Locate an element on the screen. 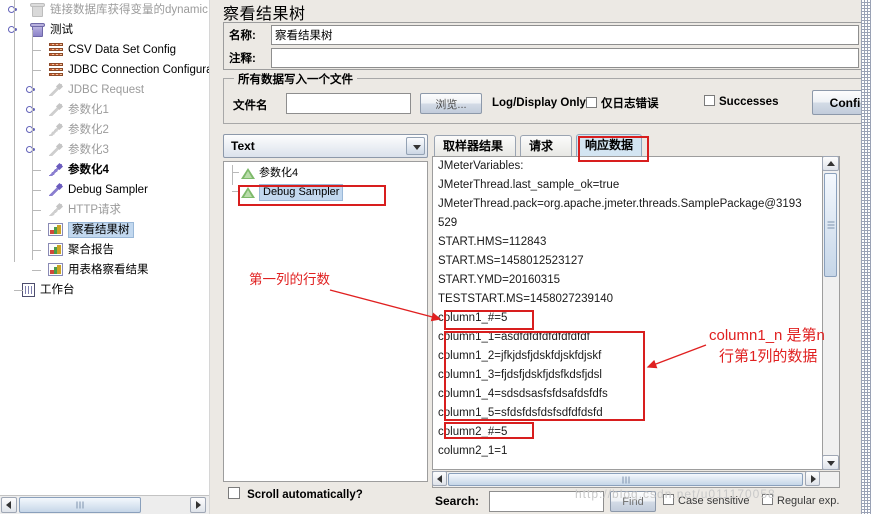 The width and height of the screenshot is (871, 514). response-scroll-down-button is located at coordinates (830, 462).